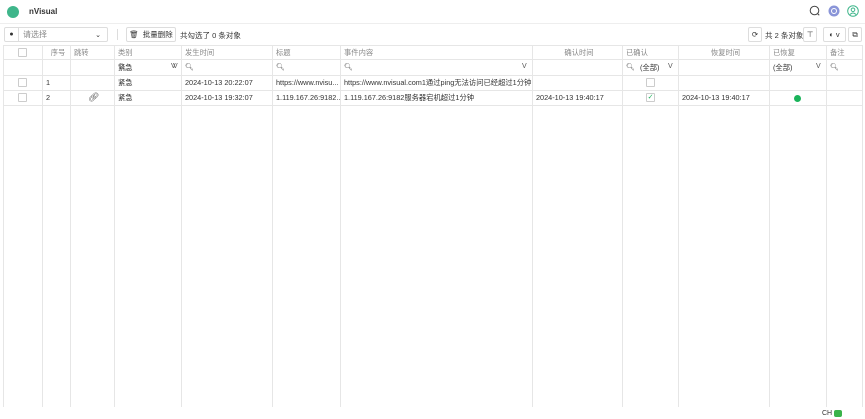 The width and height of the screenshot is (865, 419). I want to click on confirmed-checkbox: ✓, so click(650, 97).